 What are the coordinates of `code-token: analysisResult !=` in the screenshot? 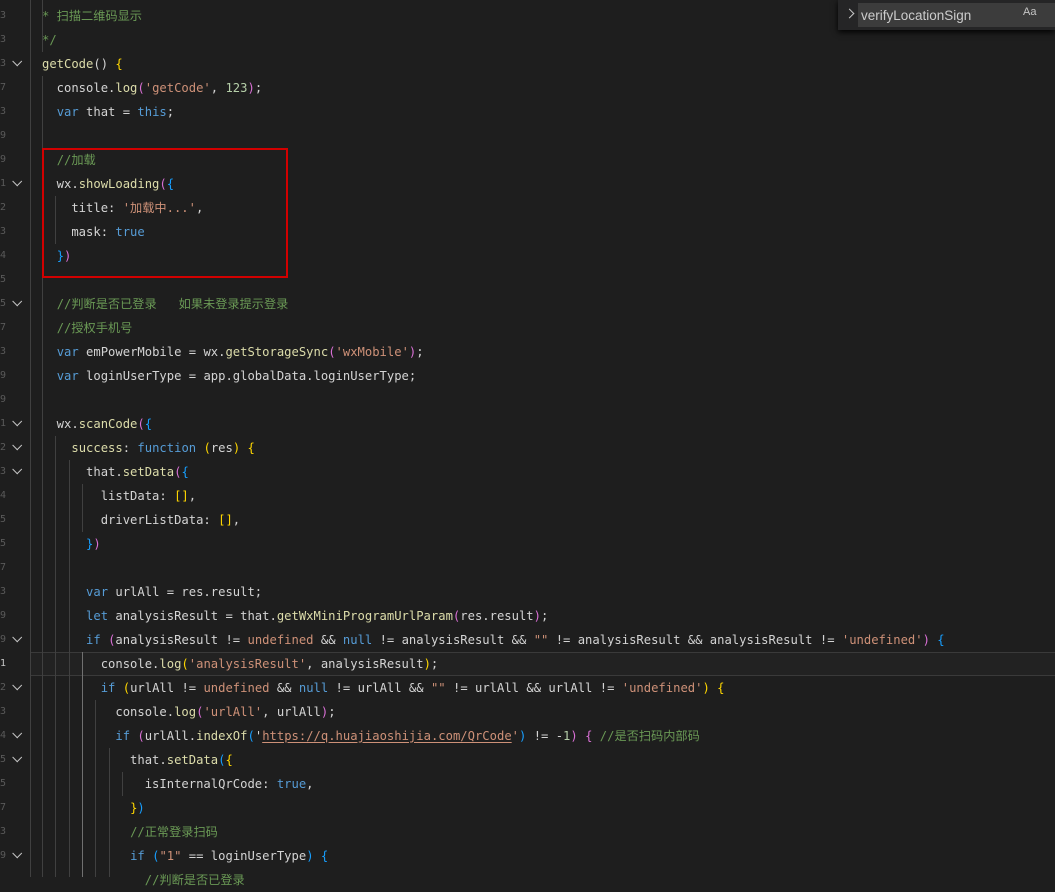 It's located at (181, 640).